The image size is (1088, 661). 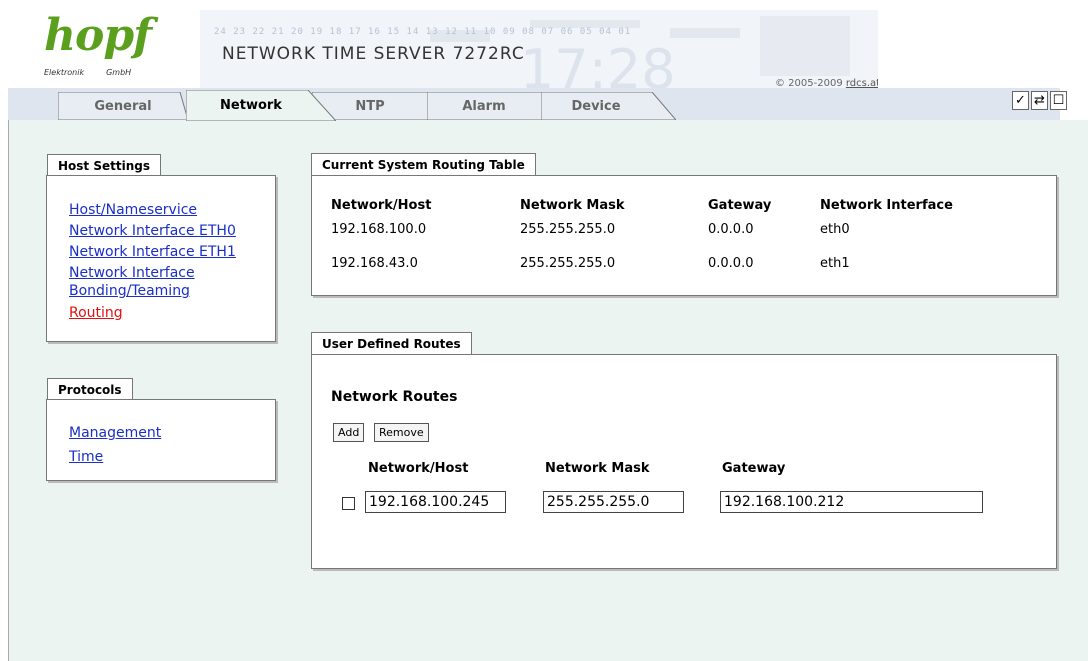 I want to click on route-select-checkbox, so click(x=348, y=503).